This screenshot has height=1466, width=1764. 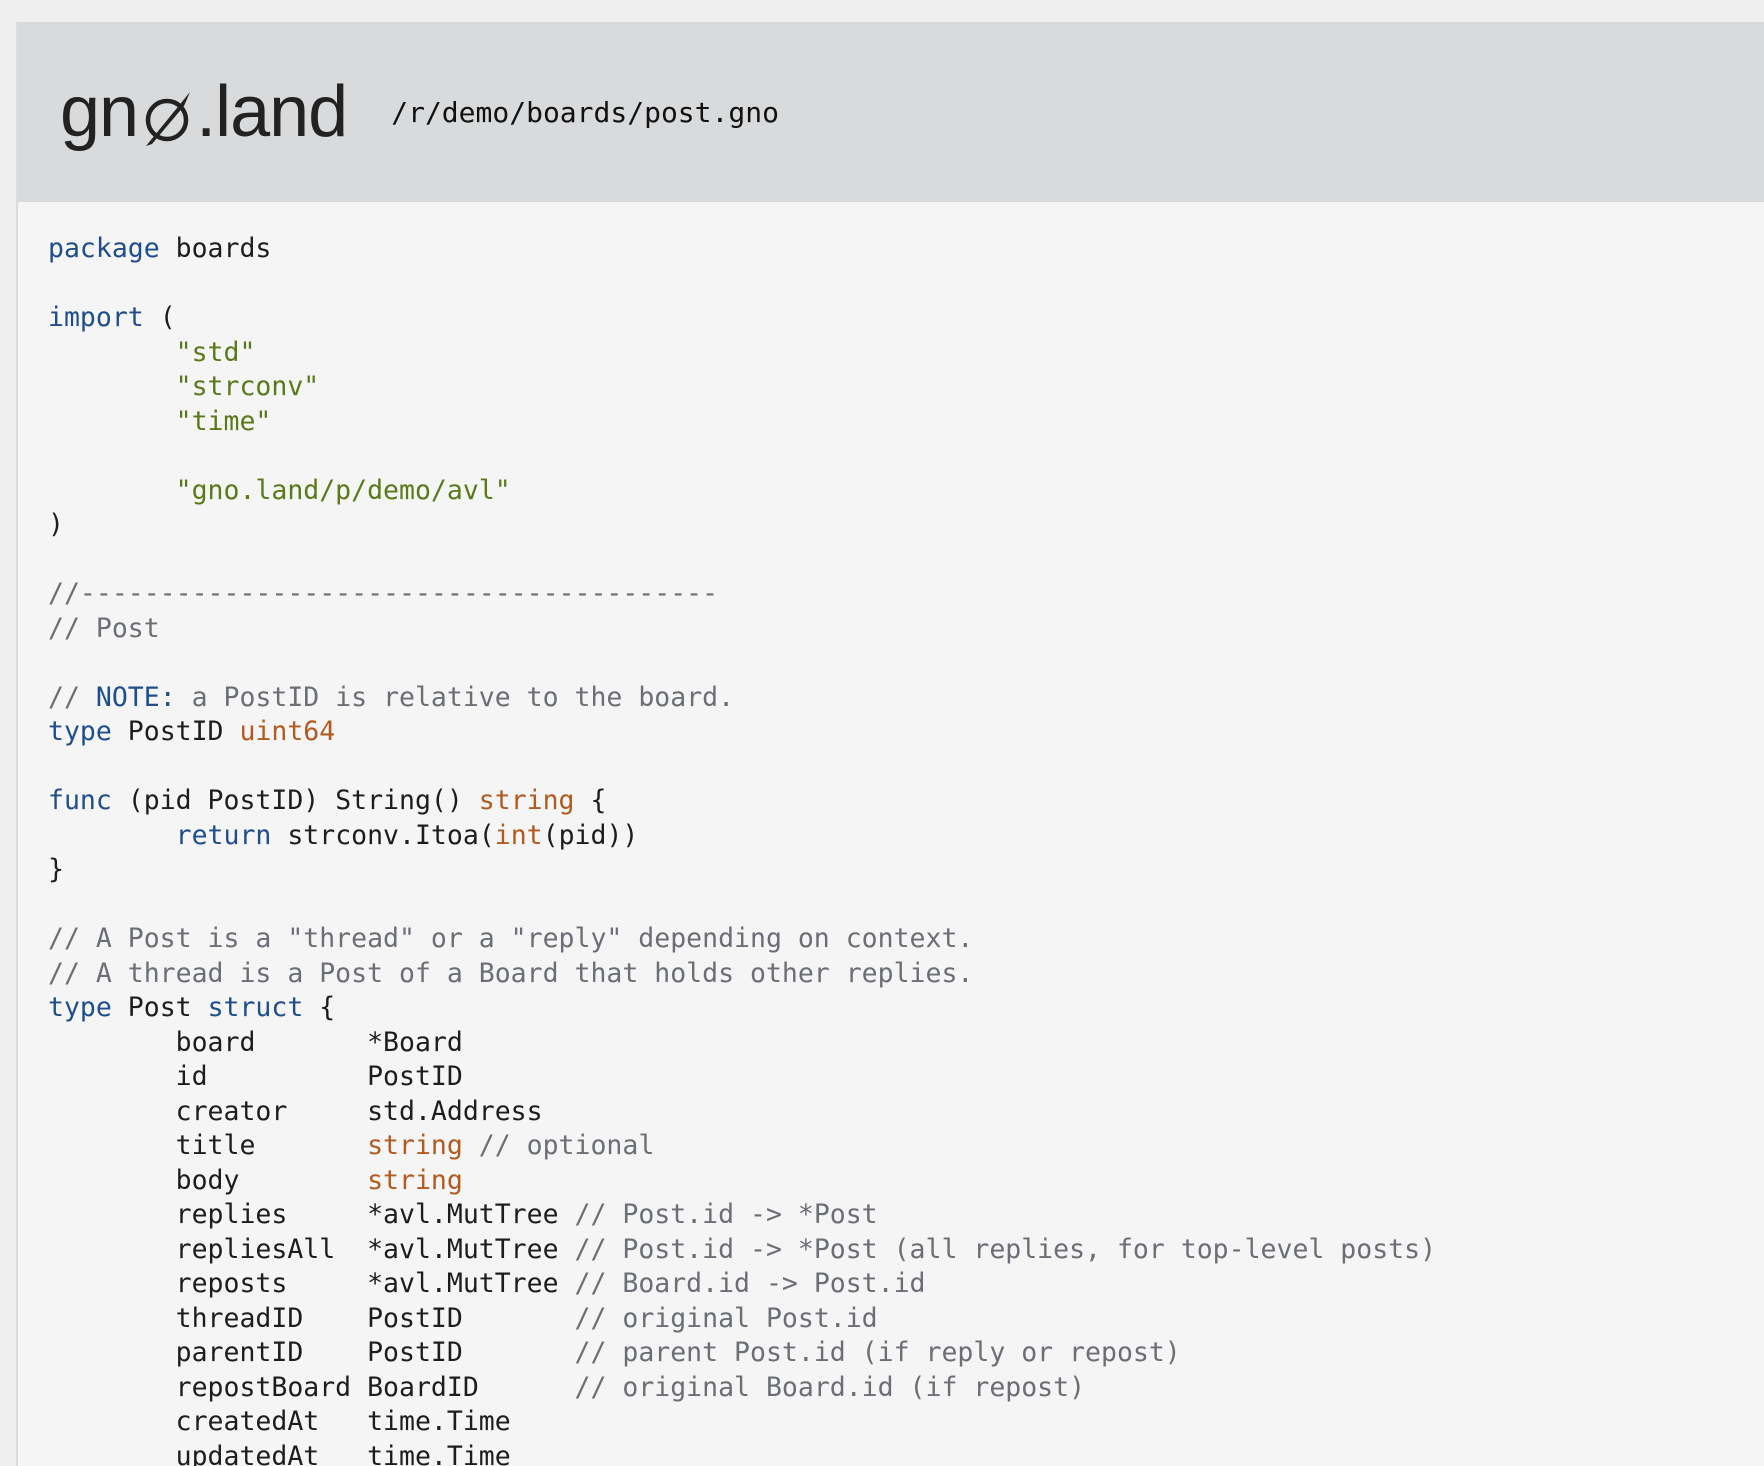 What do you see at coordinates (343, 490) in the screenshot?
I see `code-token: "gno.land/p/demo/avl"` at bounding box center [343, 490].